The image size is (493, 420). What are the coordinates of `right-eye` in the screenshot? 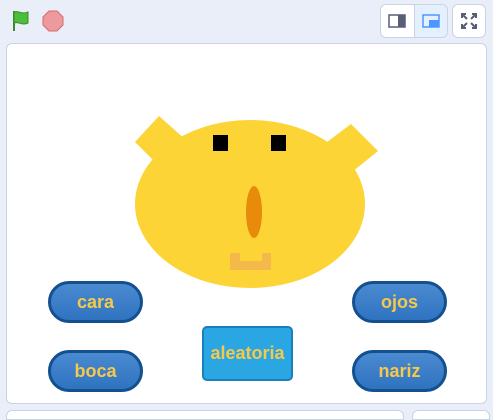 It's located at (278, 143).